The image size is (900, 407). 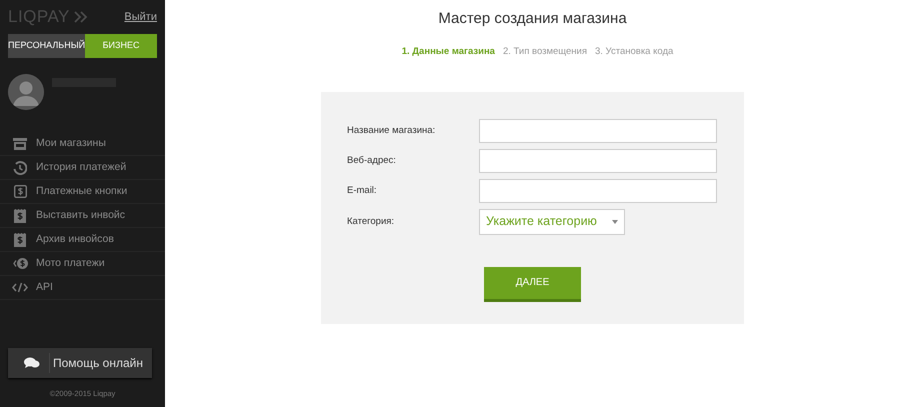 What do you see at coordinates (371, 221) in the screenshot?
I see `field-label: Категория:` at bounding box center [371, 221].